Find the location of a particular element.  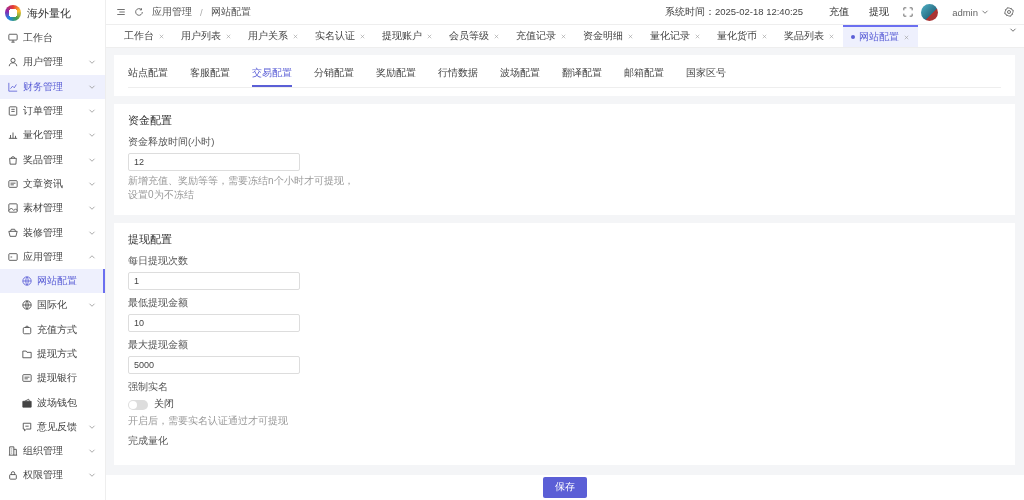

settings-button is located at coordinates (1009, 12).